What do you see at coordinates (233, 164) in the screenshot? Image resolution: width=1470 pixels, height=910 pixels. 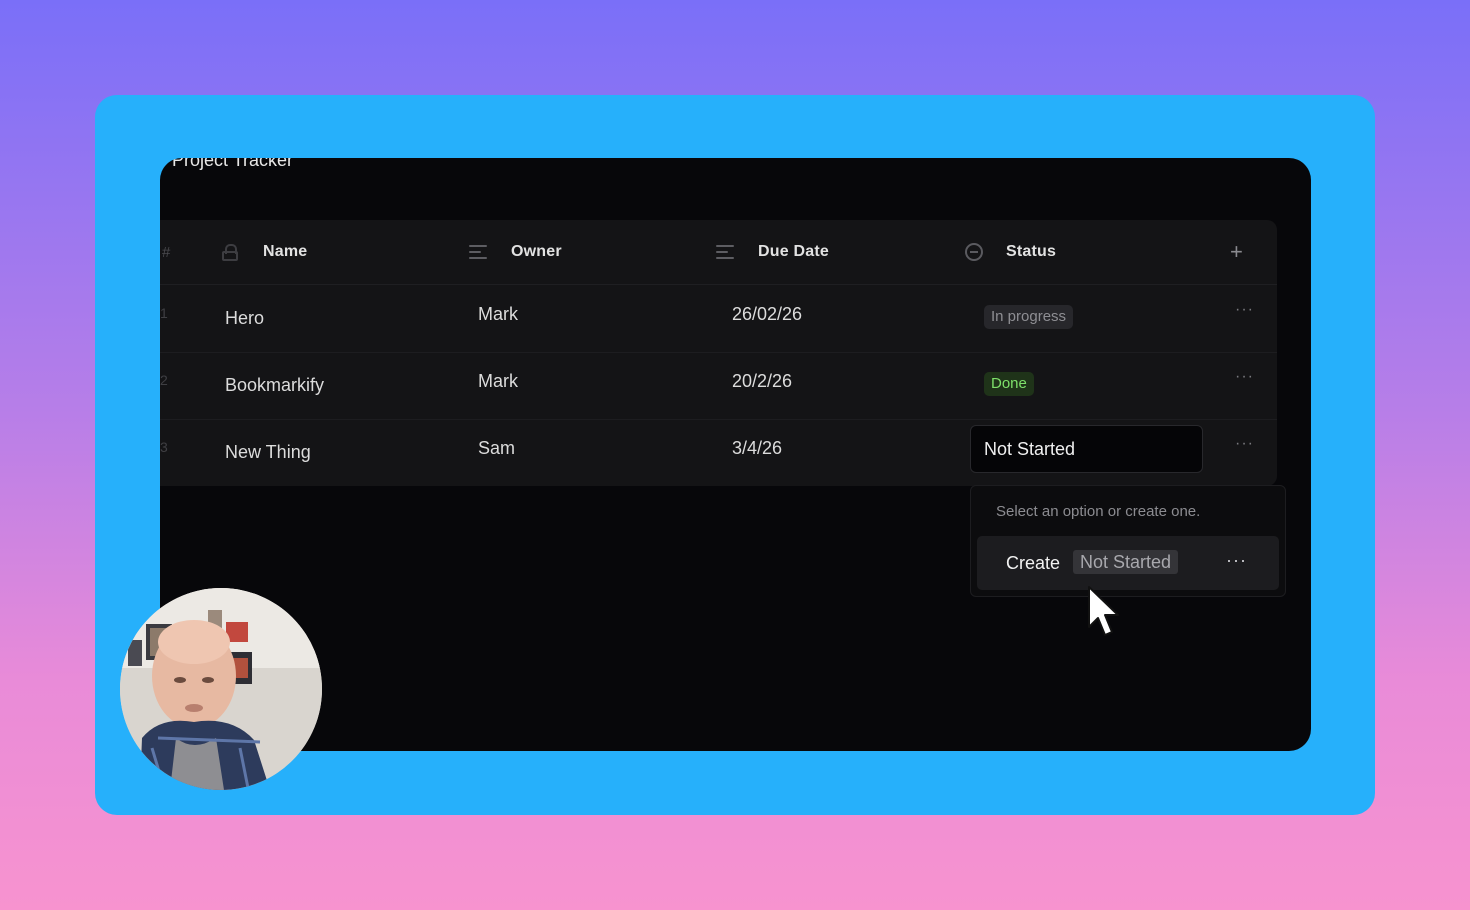 I see `page-title: Project Tracker` at bounding box center [233, 164].